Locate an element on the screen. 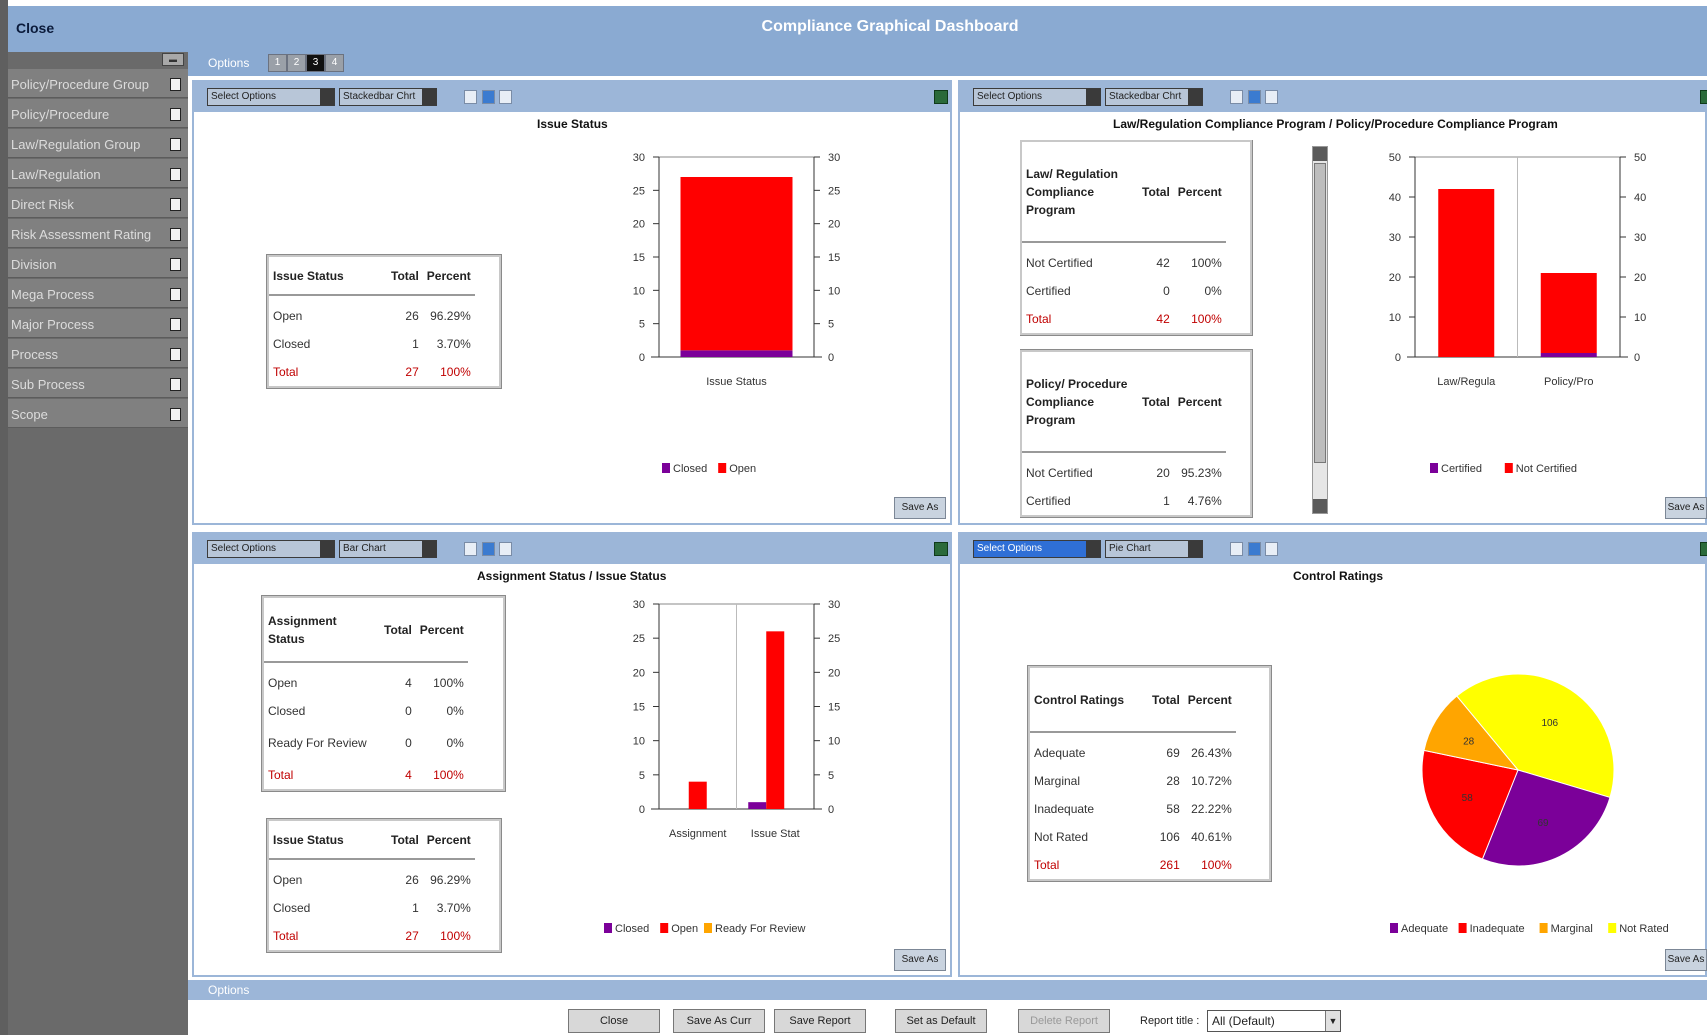 This screenshot has height=1035, width=1707. y-tick-label: 50 is located at coordinates (1395, 158).